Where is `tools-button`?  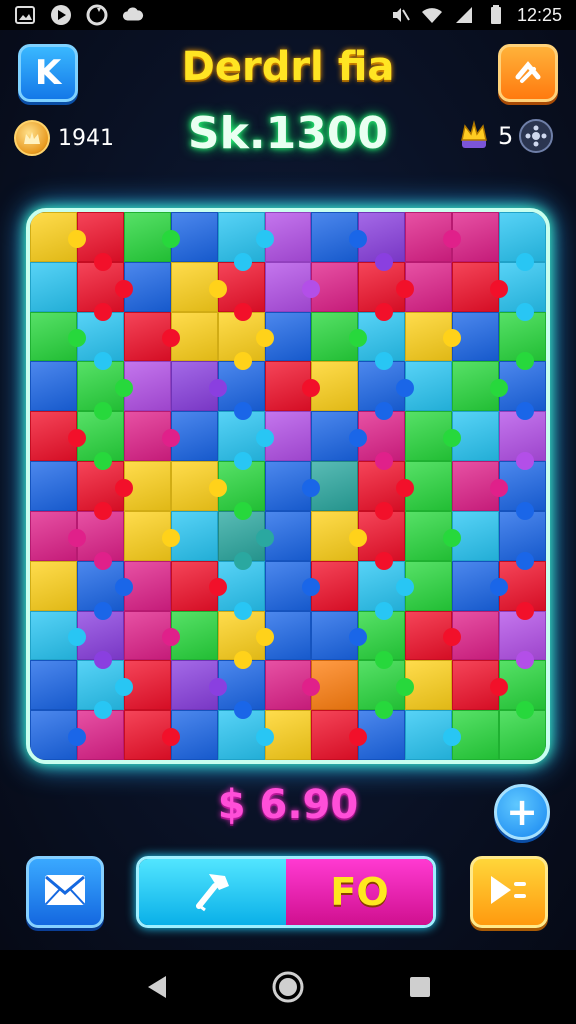
tools-button is located at coordinates (528, 73).